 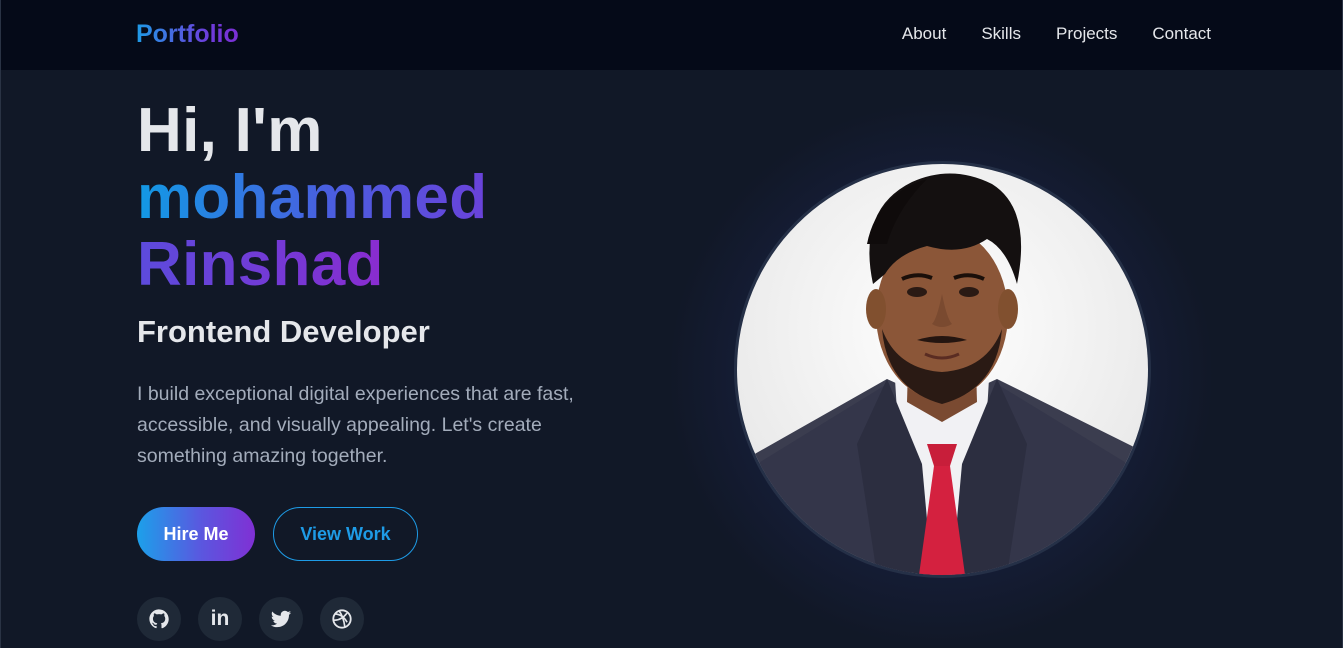 I want to click on nav-link-contact: Contact, so click(x=1181, y=34).